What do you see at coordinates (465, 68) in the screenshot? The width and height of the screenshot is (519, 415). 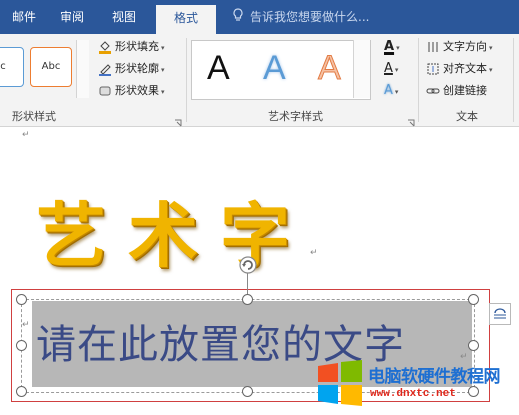 I see `align-text-label: 对齐文本` at bounding box center [465, 68].